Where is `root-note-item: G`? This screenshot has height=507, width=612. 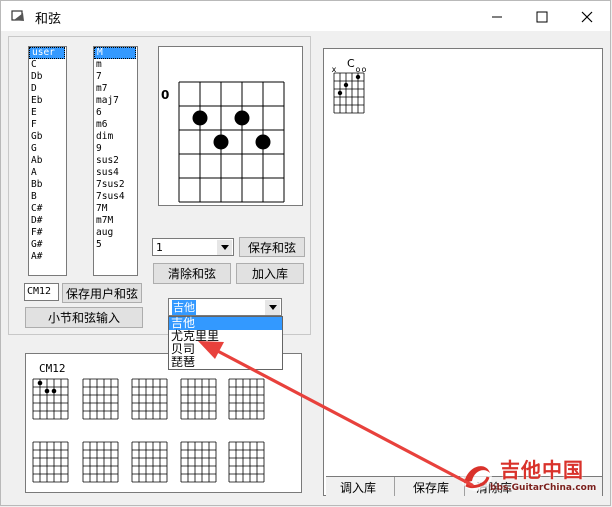
root-note-item: G is located at coordinates (47, 149).